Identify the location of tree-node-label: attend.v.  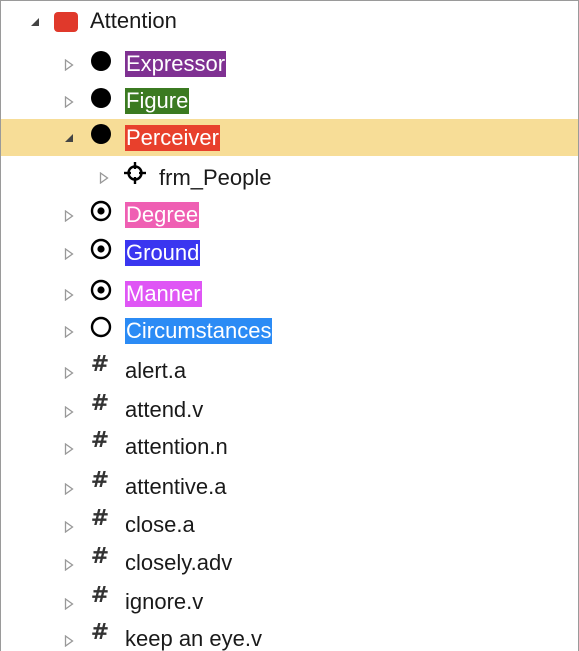
(164, 409).